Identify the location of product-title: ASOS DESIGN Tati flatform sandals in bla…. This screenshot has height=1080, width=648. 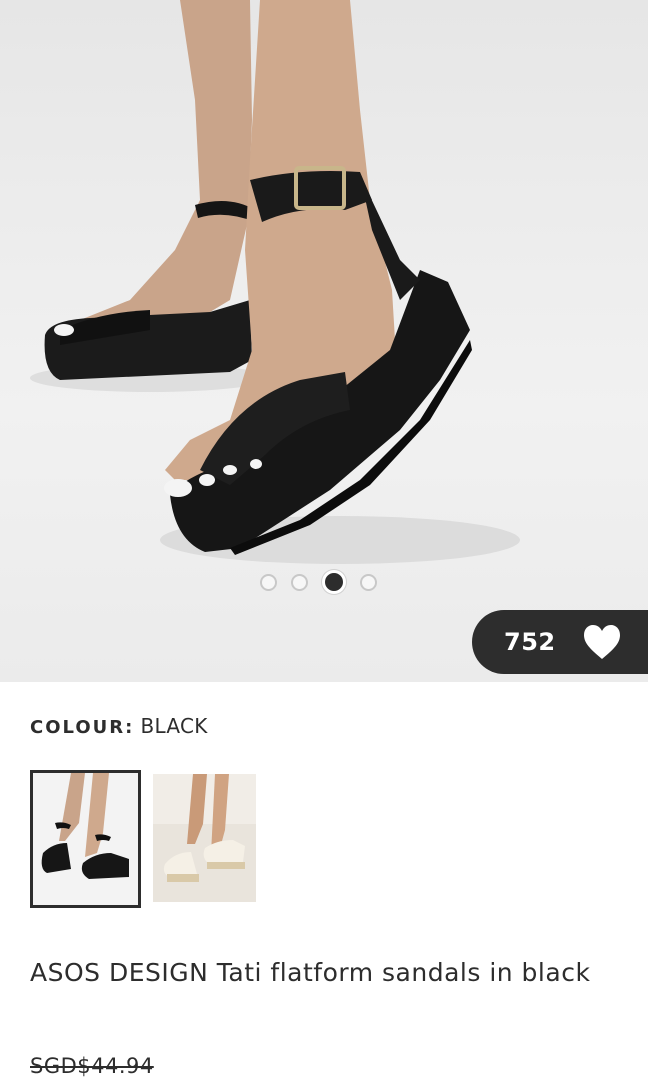
(310, 972).